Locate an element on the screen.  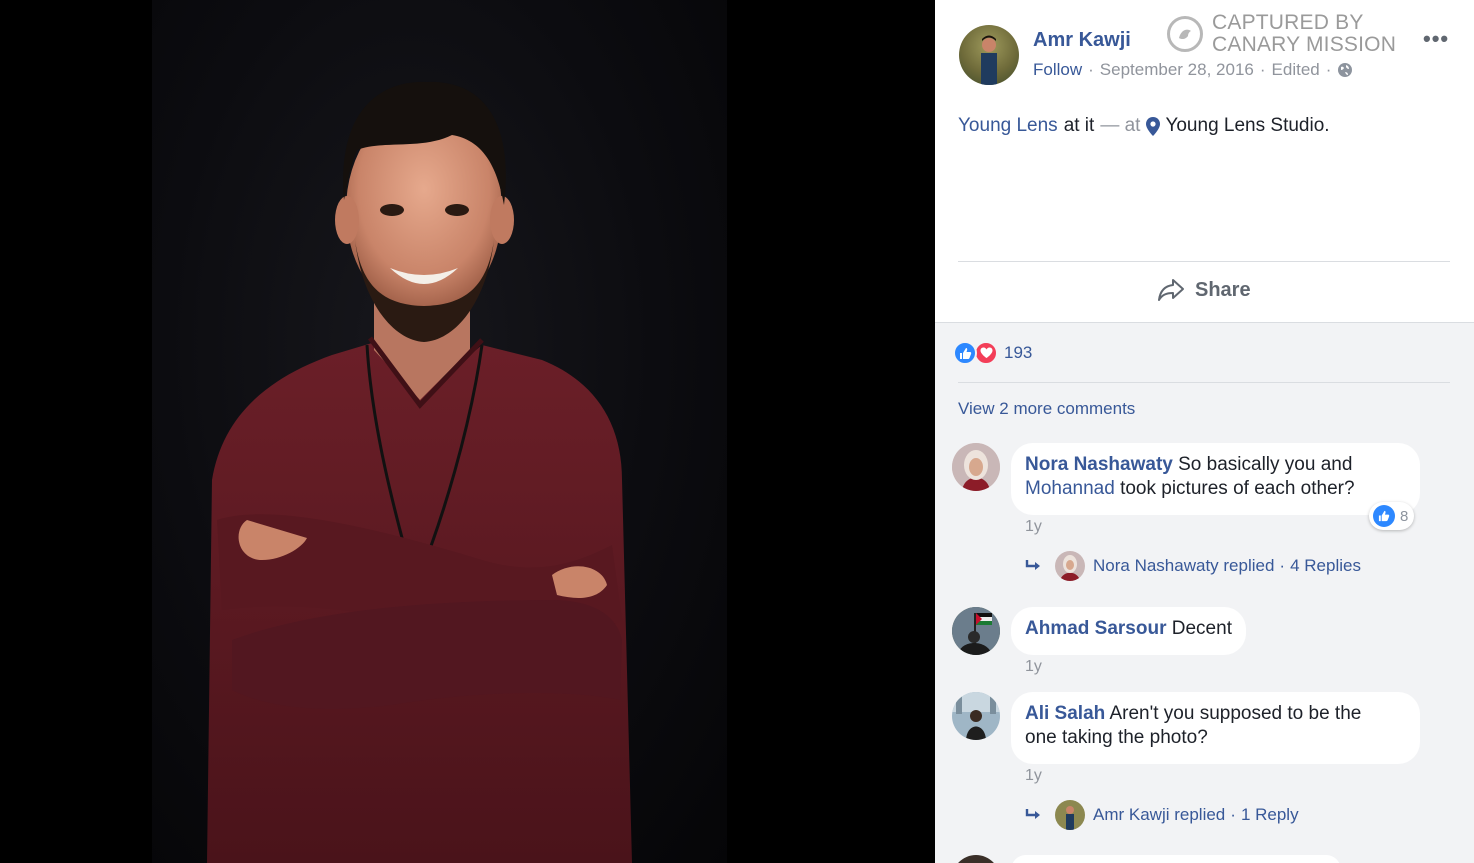
comment-text: So basically you and is located at coordinates (1265, 464).